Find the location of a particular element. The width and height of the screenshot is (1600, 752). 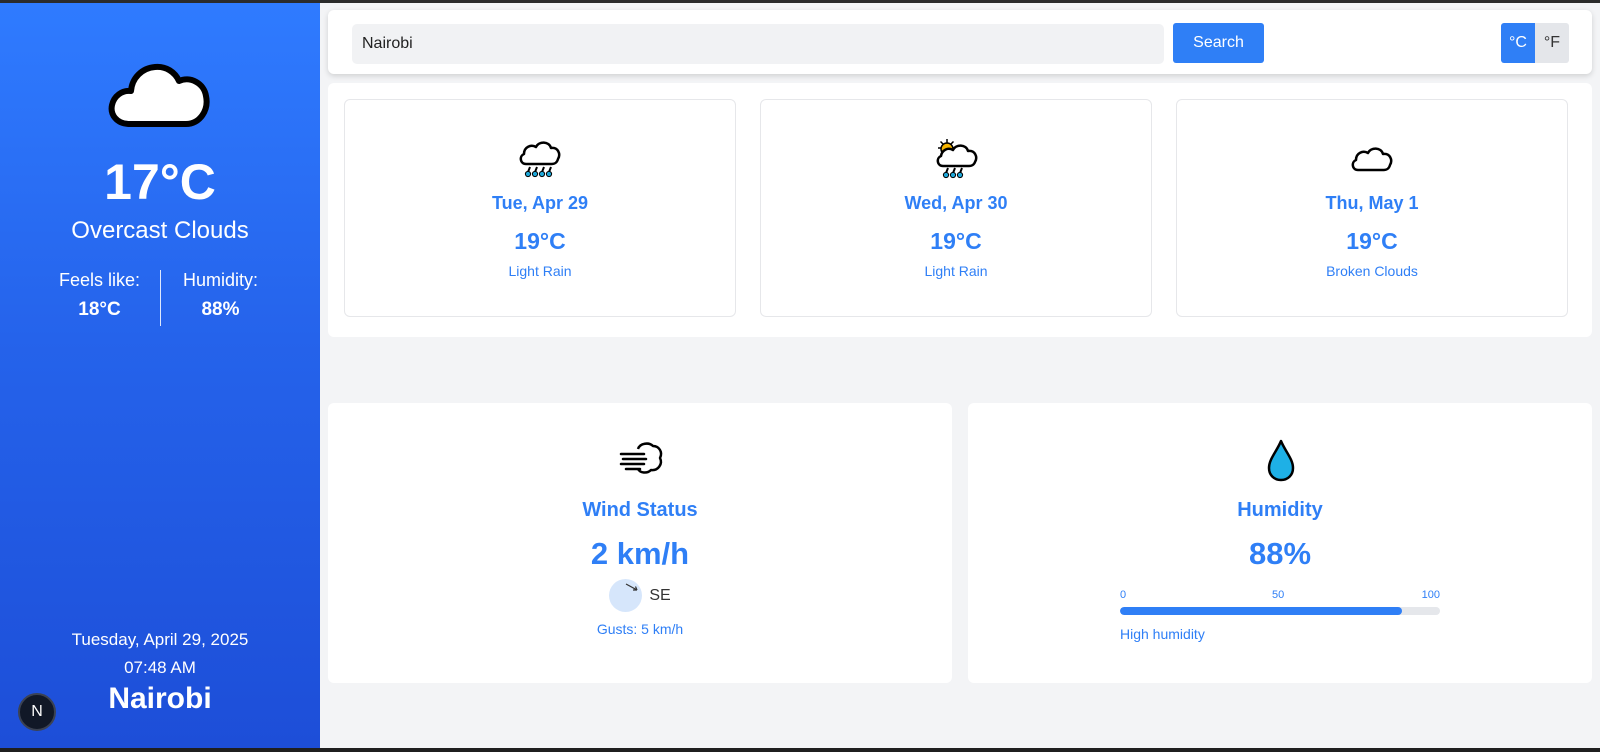

forecast-day-card: Thu, May 1 19°C Broken Clouds is located at coordinates (1372, 208).